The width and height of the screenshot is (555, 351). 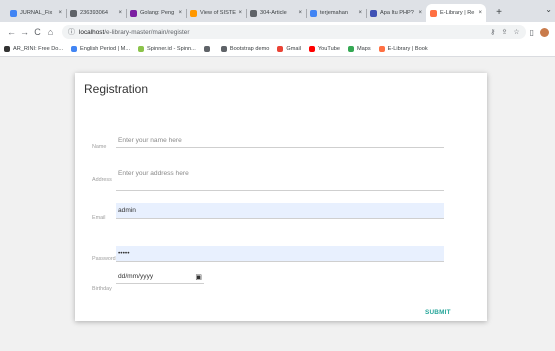 I want to click on password-label: Password, so click(x=104, y=259).